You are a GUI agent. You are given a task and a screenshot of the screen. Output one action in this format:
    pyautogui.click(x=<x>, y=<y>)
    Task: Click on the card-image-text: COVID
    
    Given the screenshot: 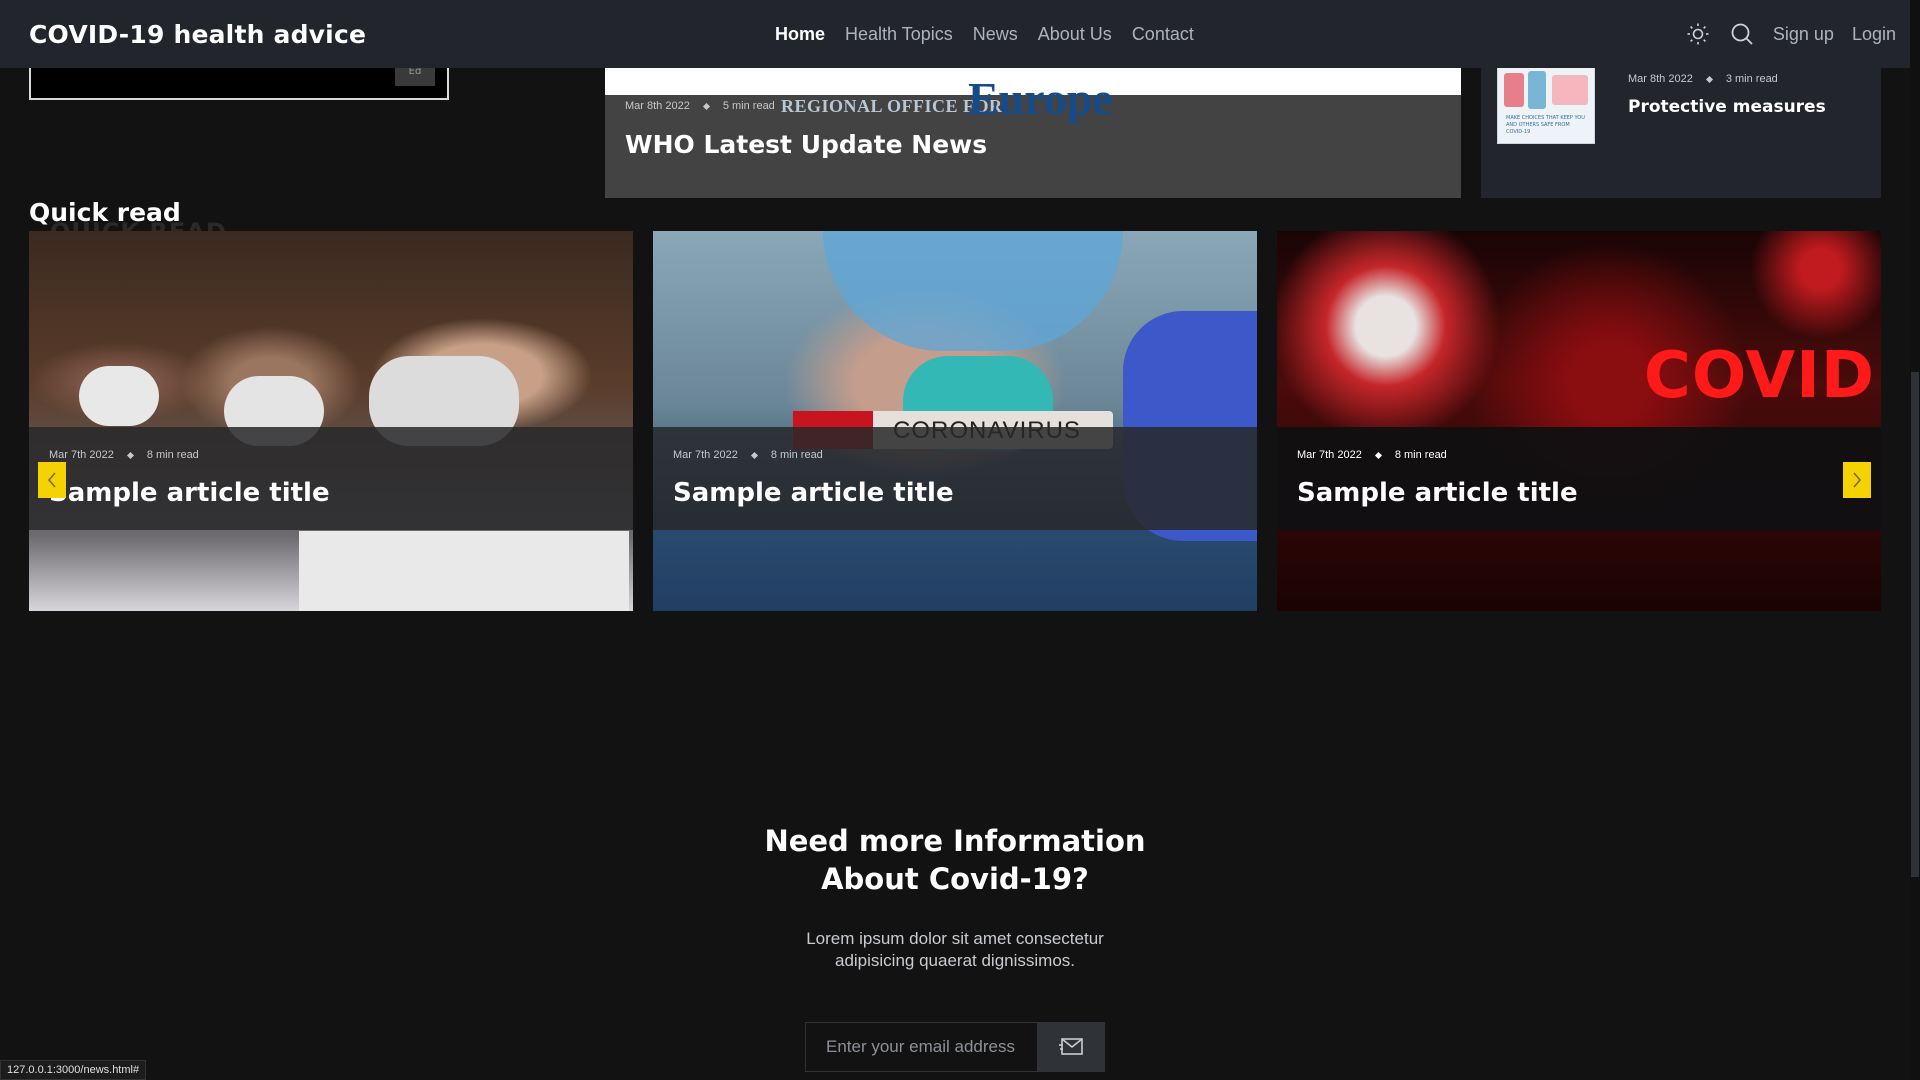 What is the action you would take?
    pyautogui.click(x=1759, y=376)
    